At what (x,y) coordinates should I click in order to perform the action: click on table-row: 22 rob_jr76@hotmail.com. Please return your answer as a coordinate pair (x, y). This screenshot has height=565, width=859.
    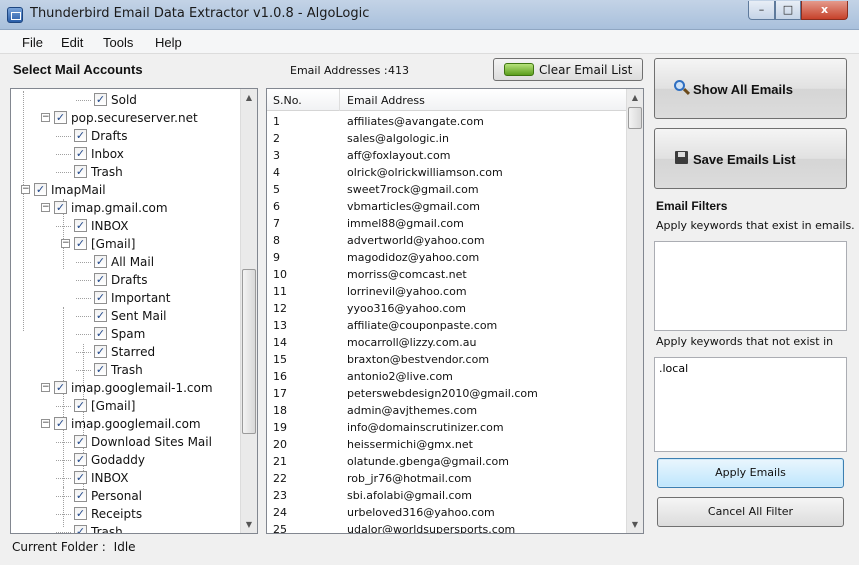
    Looking at the image, I should click on (447, 478).